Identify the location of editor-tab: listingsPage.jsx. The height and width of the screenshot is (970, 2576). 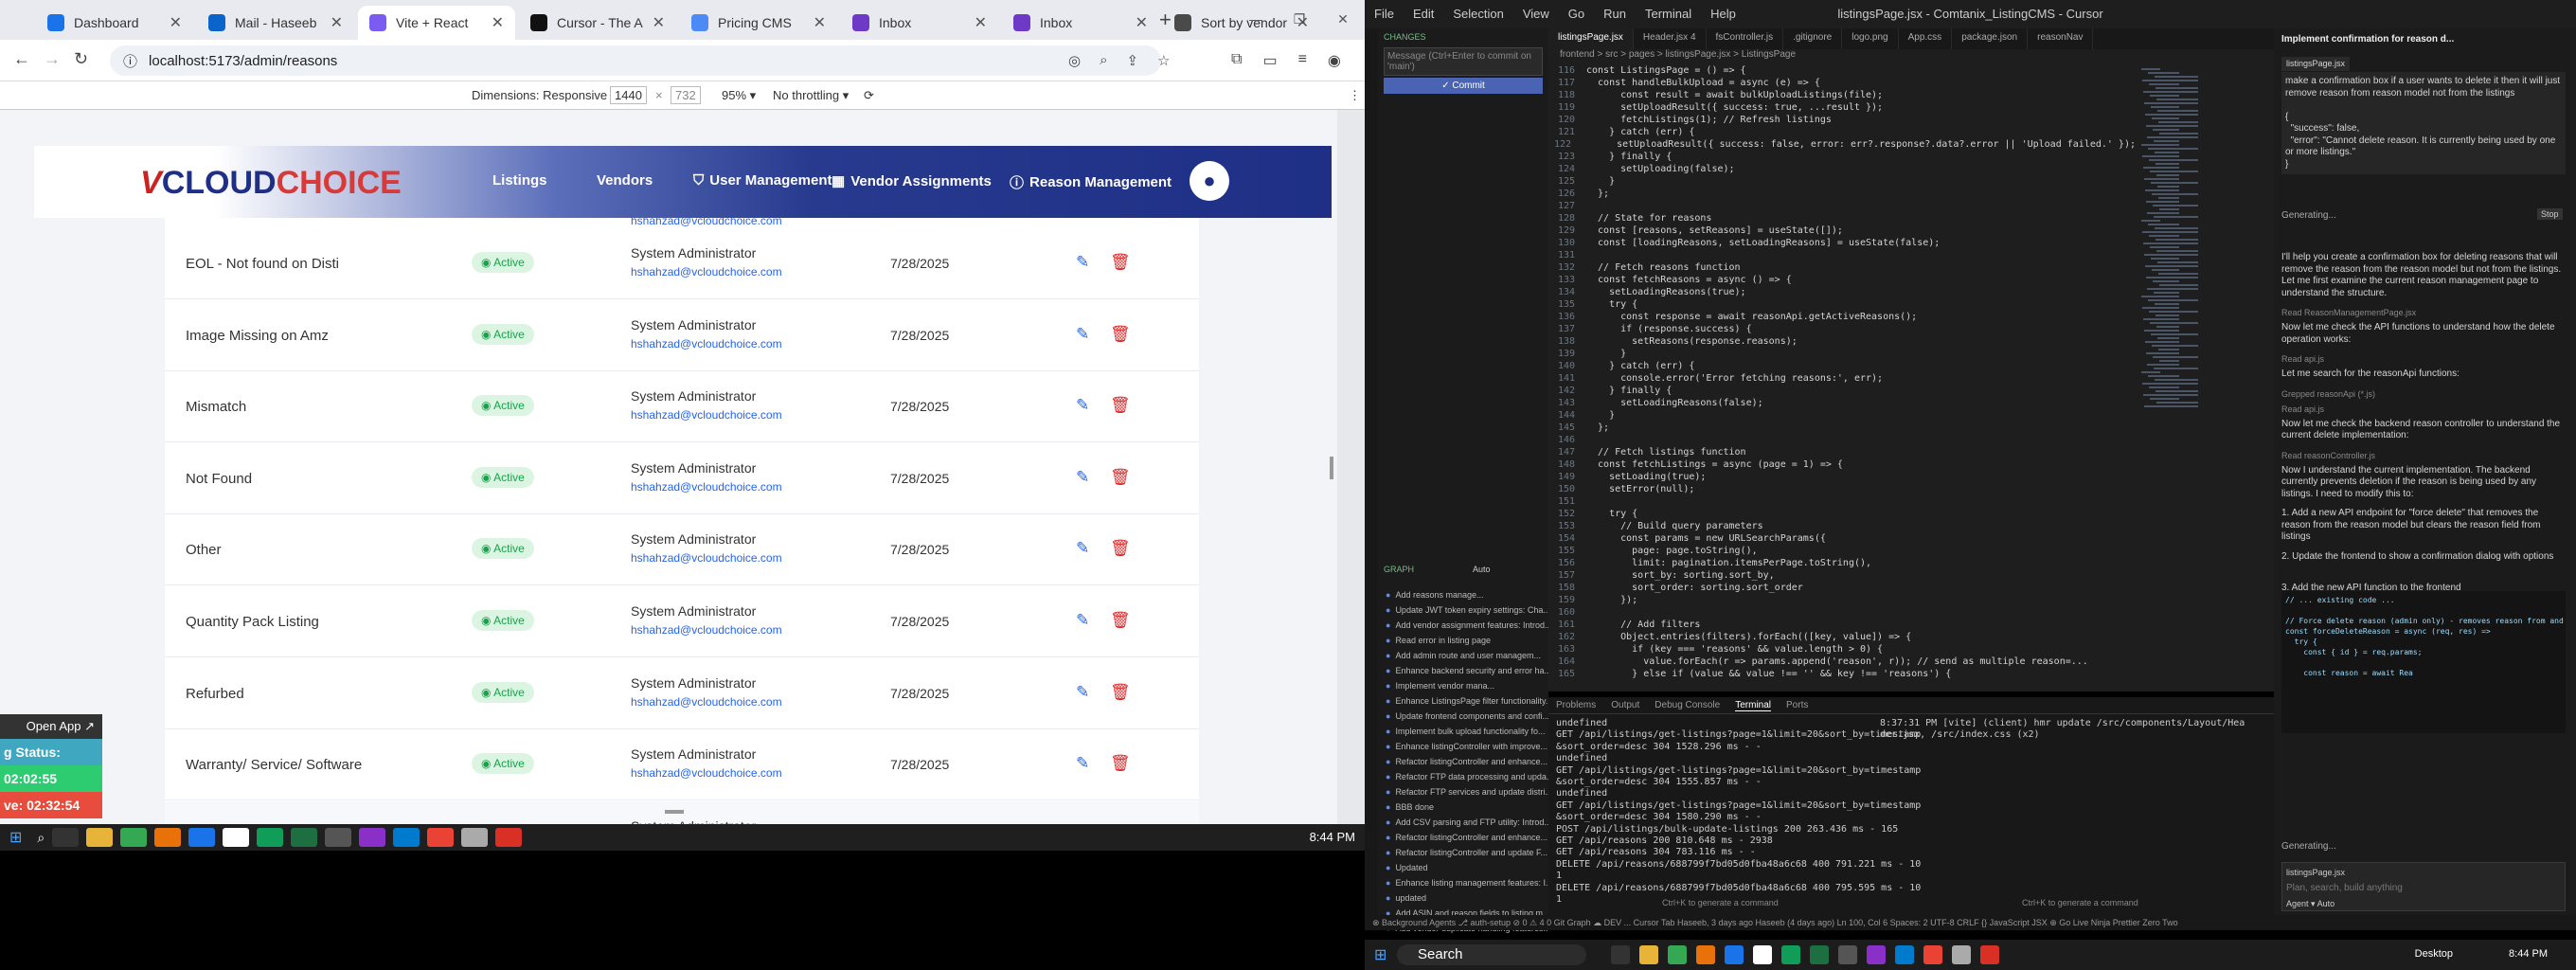
(1591, 38).